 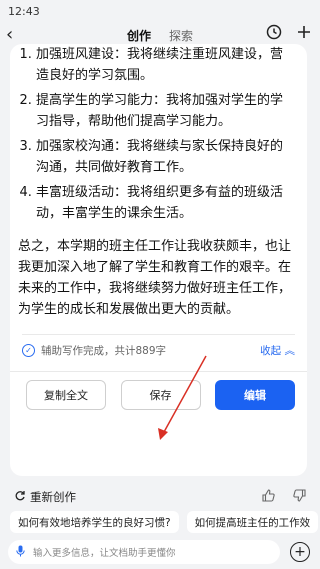 I want to click on list-item: 加强班风建设：我将继续注重班风建设，营造良好的学习氛围。, so click(x=165, y=65).